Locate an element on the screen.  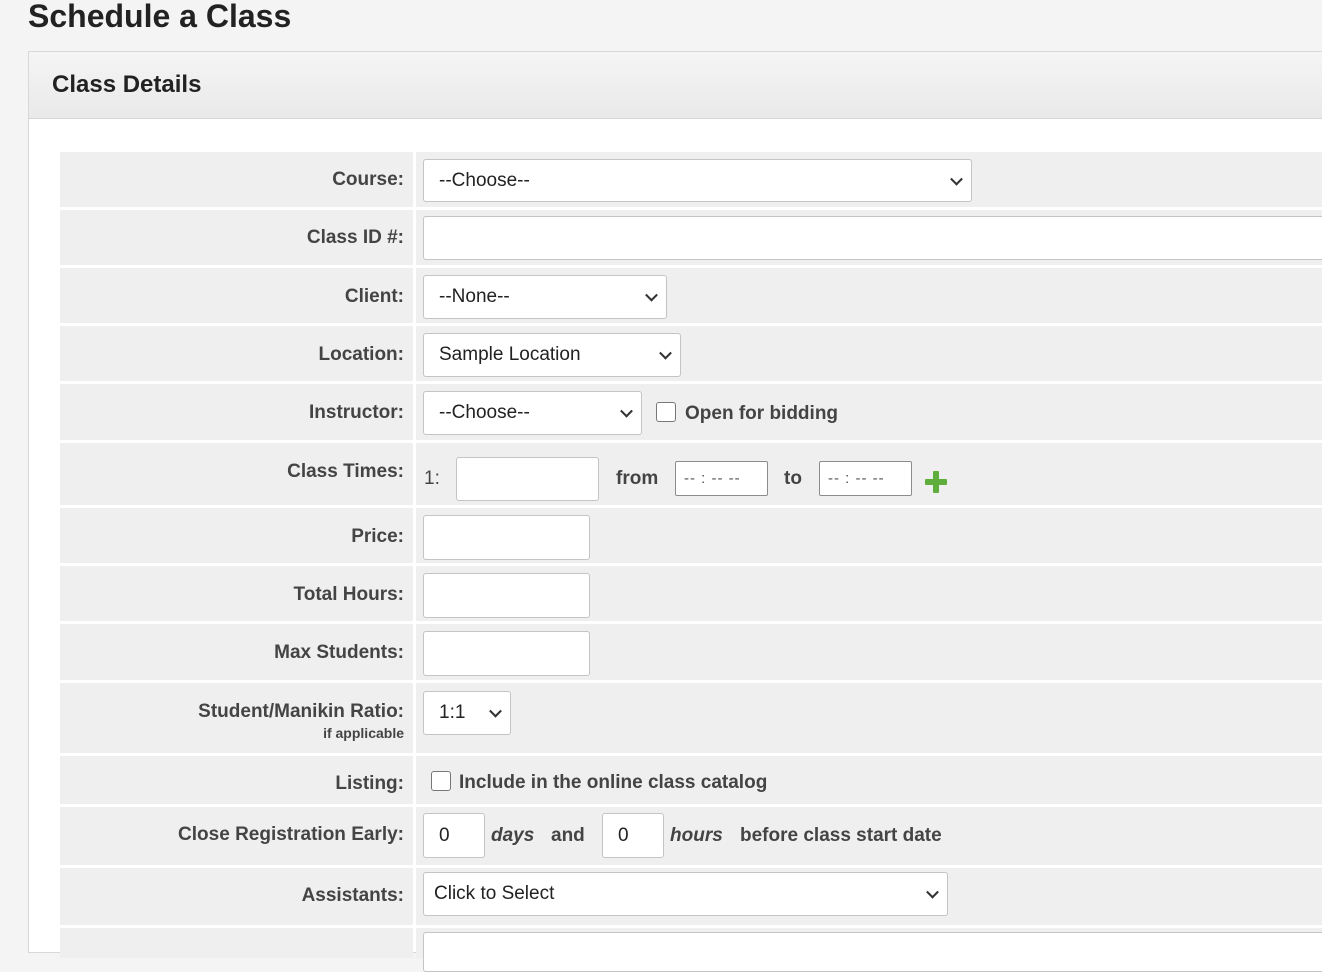
from-label: from is located at coordinates (637, 478).